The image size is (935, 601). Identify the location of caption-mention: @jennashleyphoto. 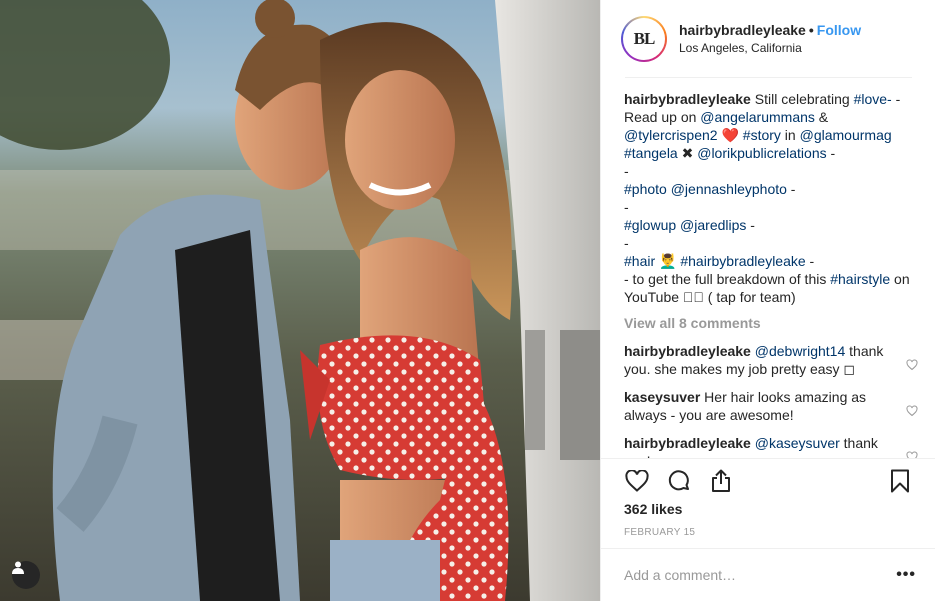
(729, 189).